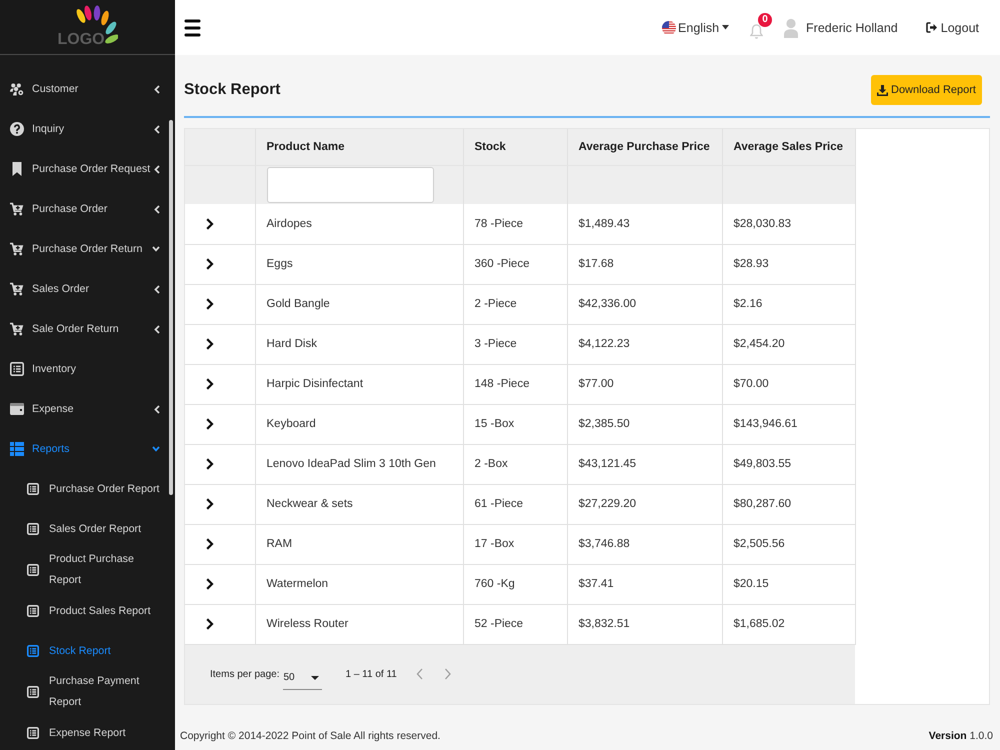  I want to click on sidebar-menu-item: Inventory, so click(84, 369).